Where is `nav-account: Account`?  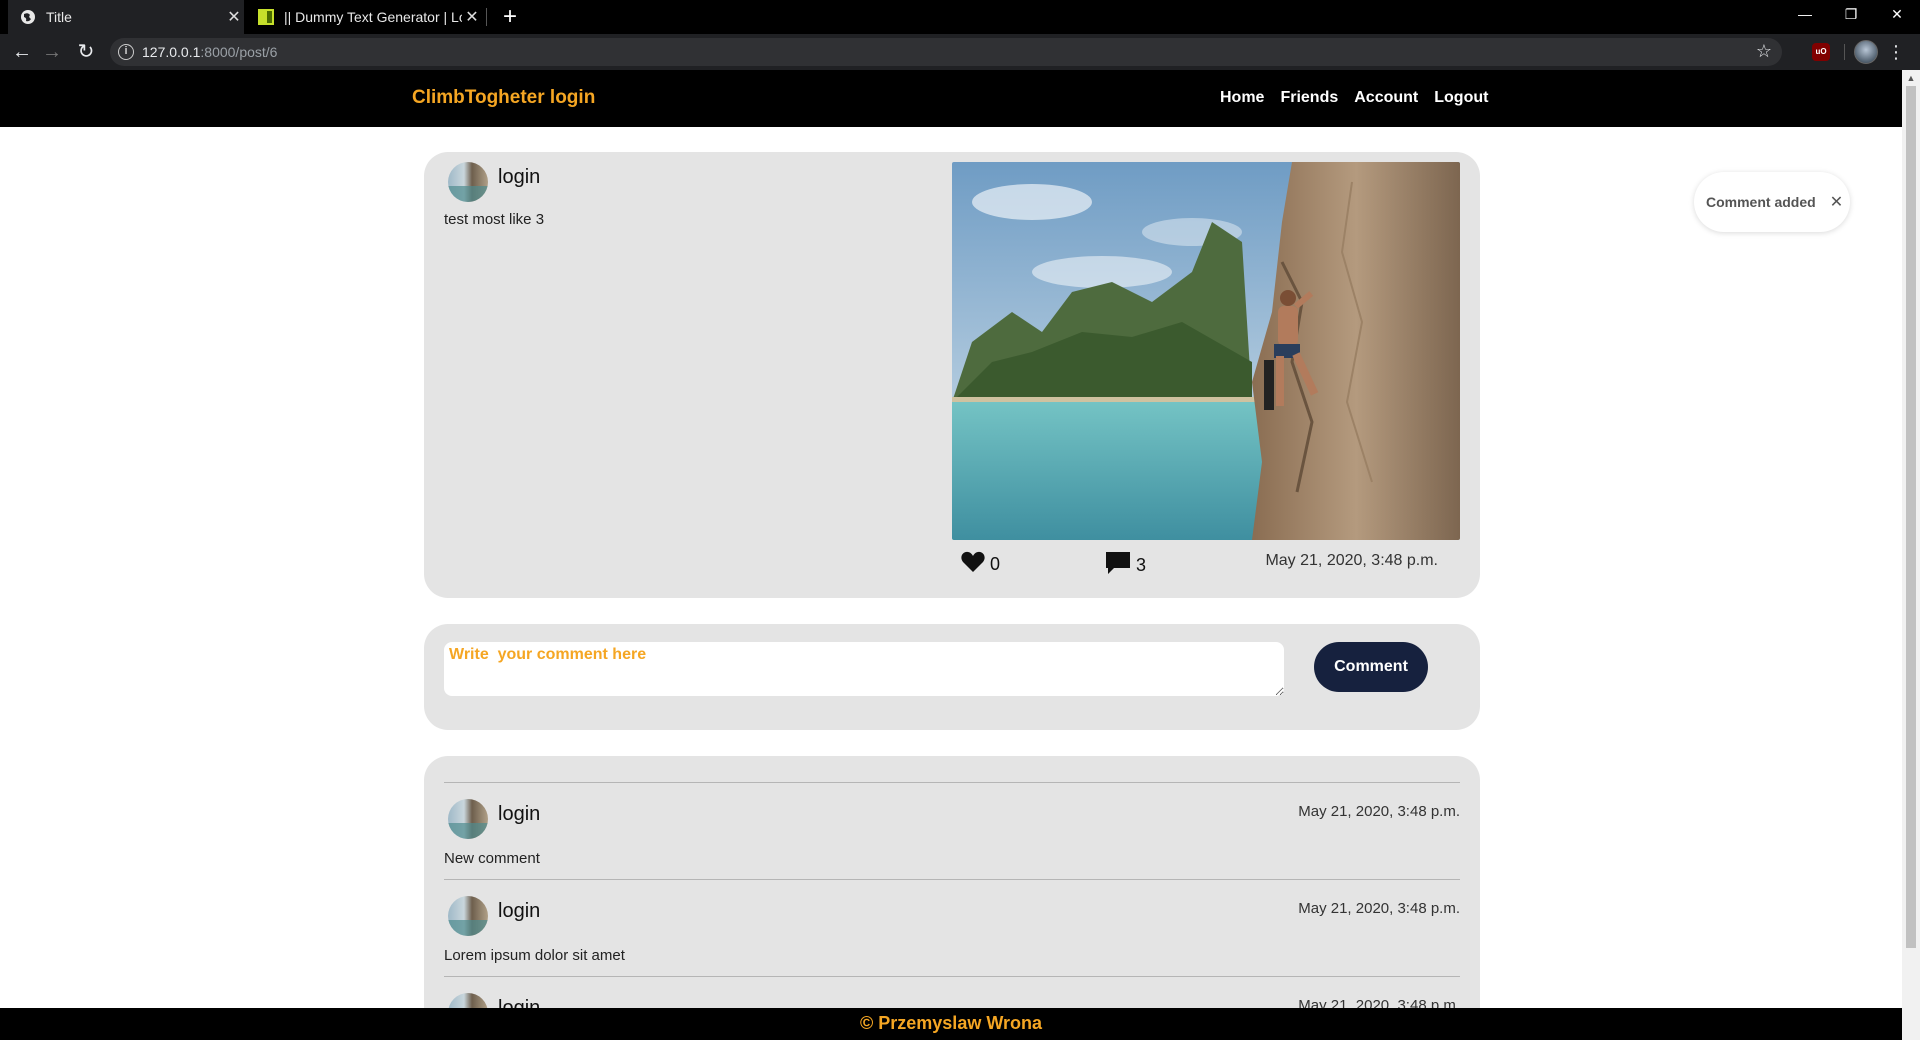 nav-account: Account is located at coordinates (1386, 98).